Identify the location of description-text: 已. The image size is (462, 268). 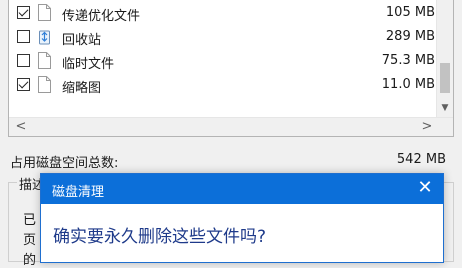
(30, 220).